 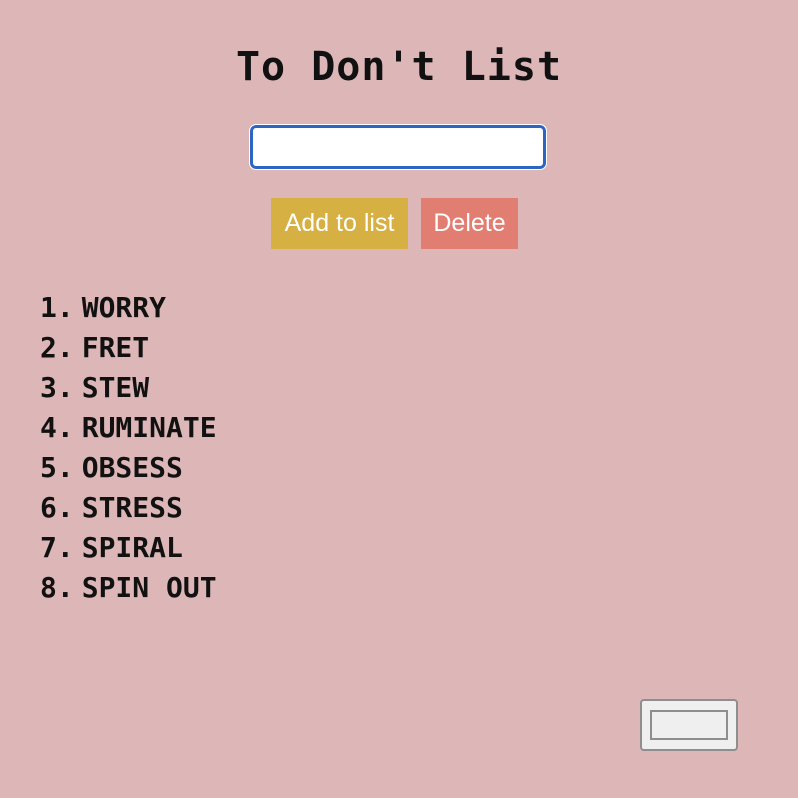 I want to click on list-item: 8. SPIN OUT, so click(x=128, y=588).